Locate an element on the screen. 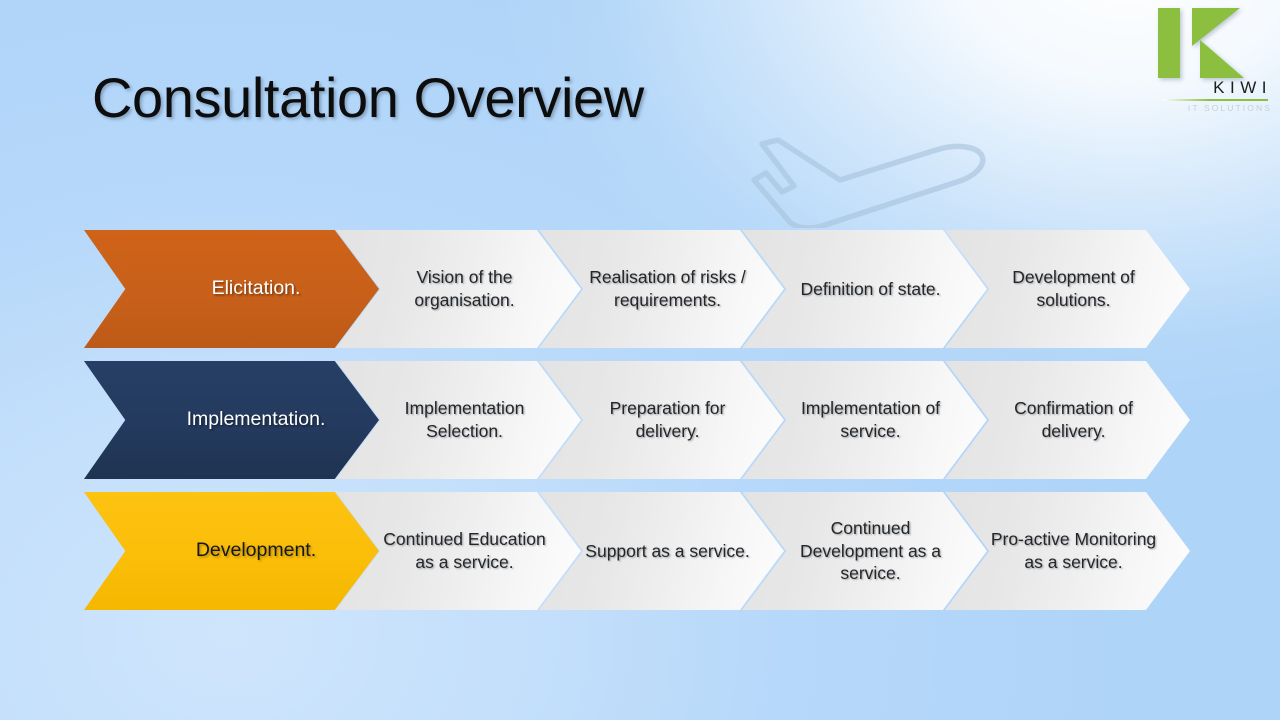 The image size is (1280, 720). phase-chevron-implementation: Implementation. is located at coordinates (231, 420).